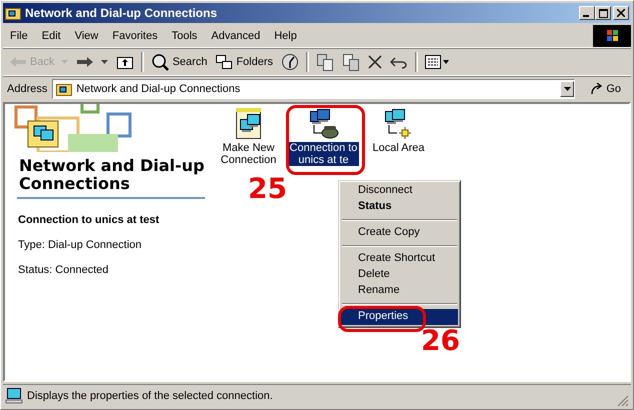 Image resolution: width=634 pixels, height=410 pixels. What do you see at coordinates (224, 62) in the screenshot?
I see `folders-icon` at bounding box center [224, 62].